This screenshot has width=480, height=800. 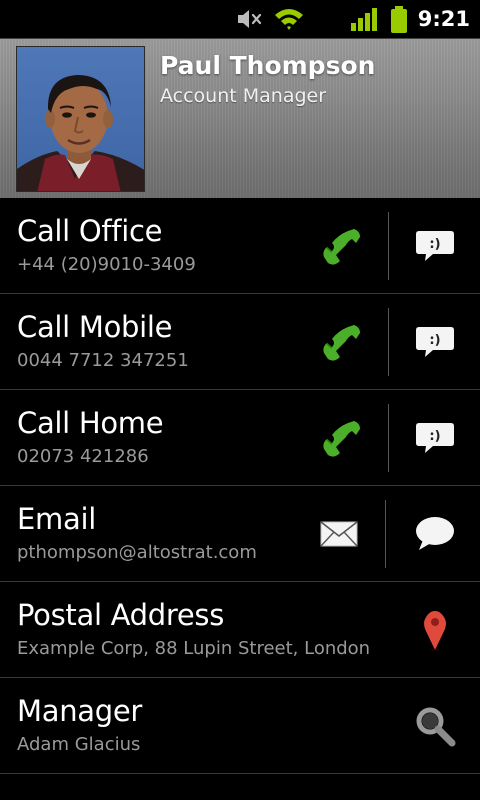 I want to click on muted-icon, so click(x=250, y=19).